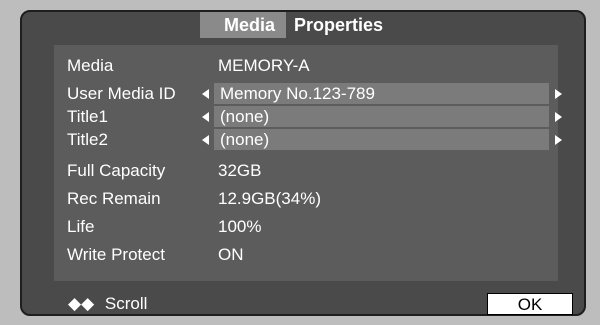  Describe the element at coordinates (381, 93) in the screenshot. I see `user-media-id-field: Memory No.123-789` at that location.